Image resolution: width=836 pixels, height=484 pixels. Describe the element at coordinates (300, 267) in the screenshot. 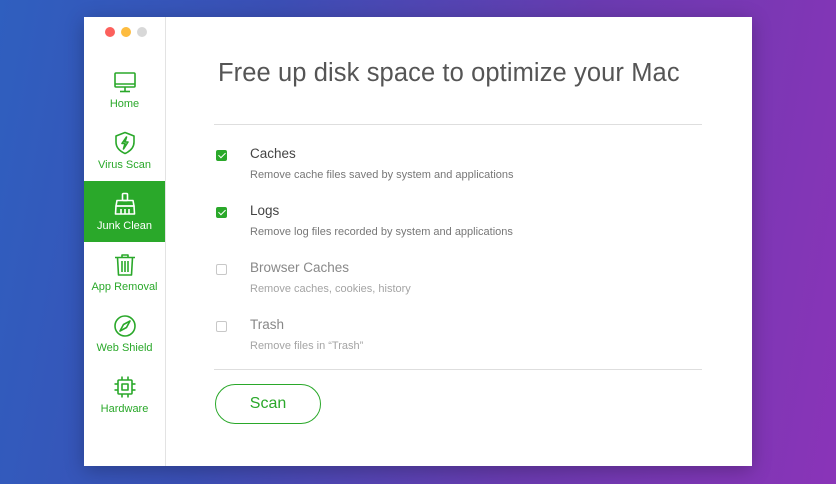

I see `option-label: Browser Caches` at that location.